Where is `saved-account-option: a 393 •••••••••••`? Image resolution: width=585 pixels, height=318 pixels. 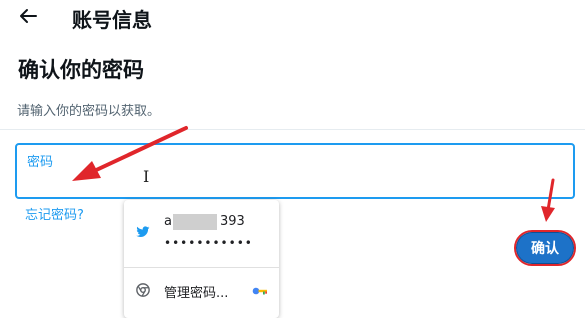 saved-account-option: a 393 ••••••••••• is located at coordinates (201, 232).